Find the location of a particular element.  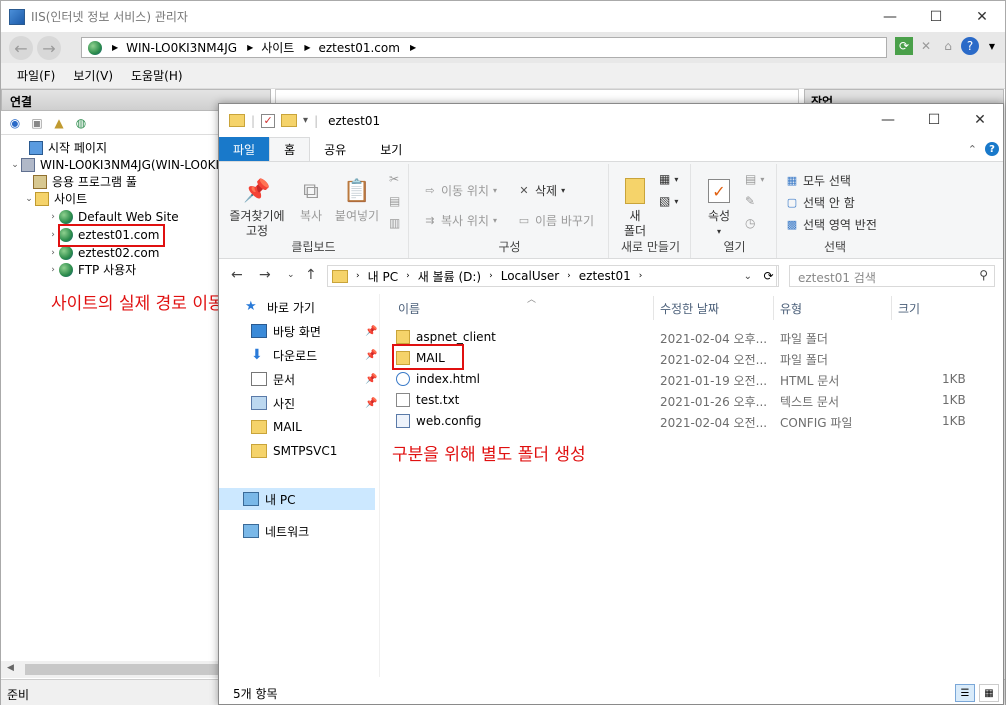

save-icon: ▣ is located at coordinates (37, 123).